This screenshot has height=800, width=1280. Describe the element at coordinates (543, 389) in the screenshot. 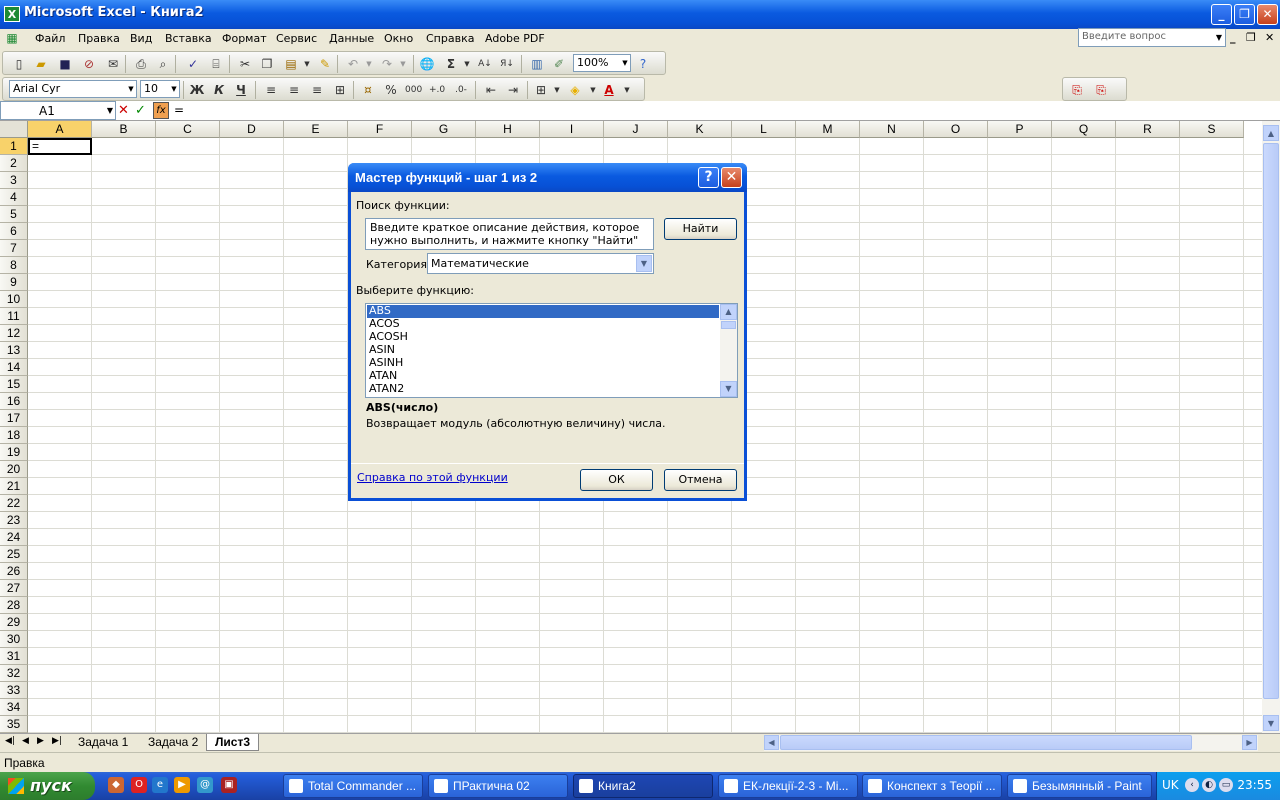

I see `function-list-item: ATAN2` at that location.